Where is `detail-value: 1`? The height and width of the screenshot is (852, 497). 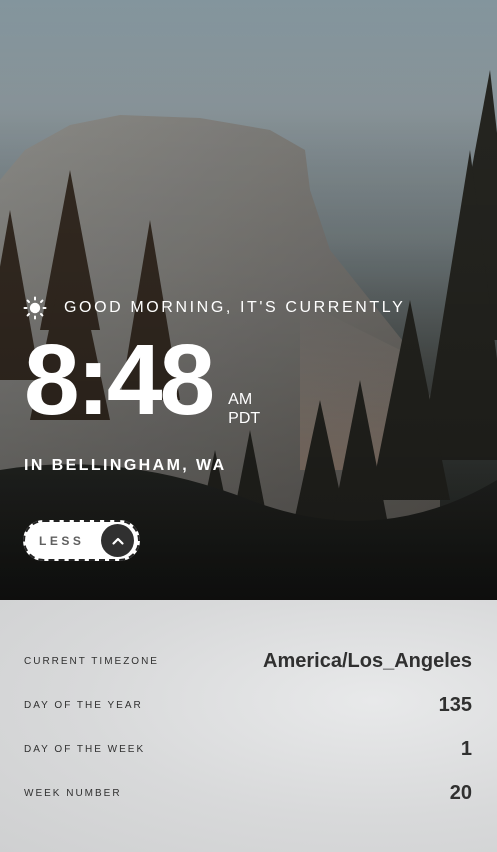 detail-value: 1 is located at coordinates (466, 749).